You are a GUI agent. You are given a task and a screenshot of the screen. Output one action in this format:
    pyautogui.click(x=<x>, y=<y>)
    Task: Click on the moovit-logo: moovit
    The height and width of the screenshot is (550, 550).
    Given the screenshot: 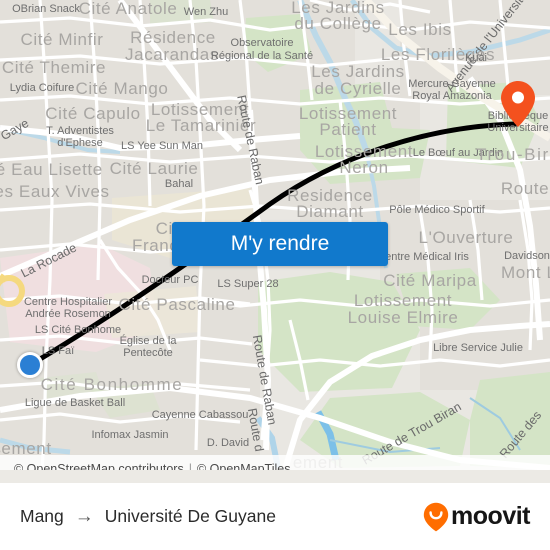 What is the action you would take?
    pyautogui.click(x=476, y=517)
    